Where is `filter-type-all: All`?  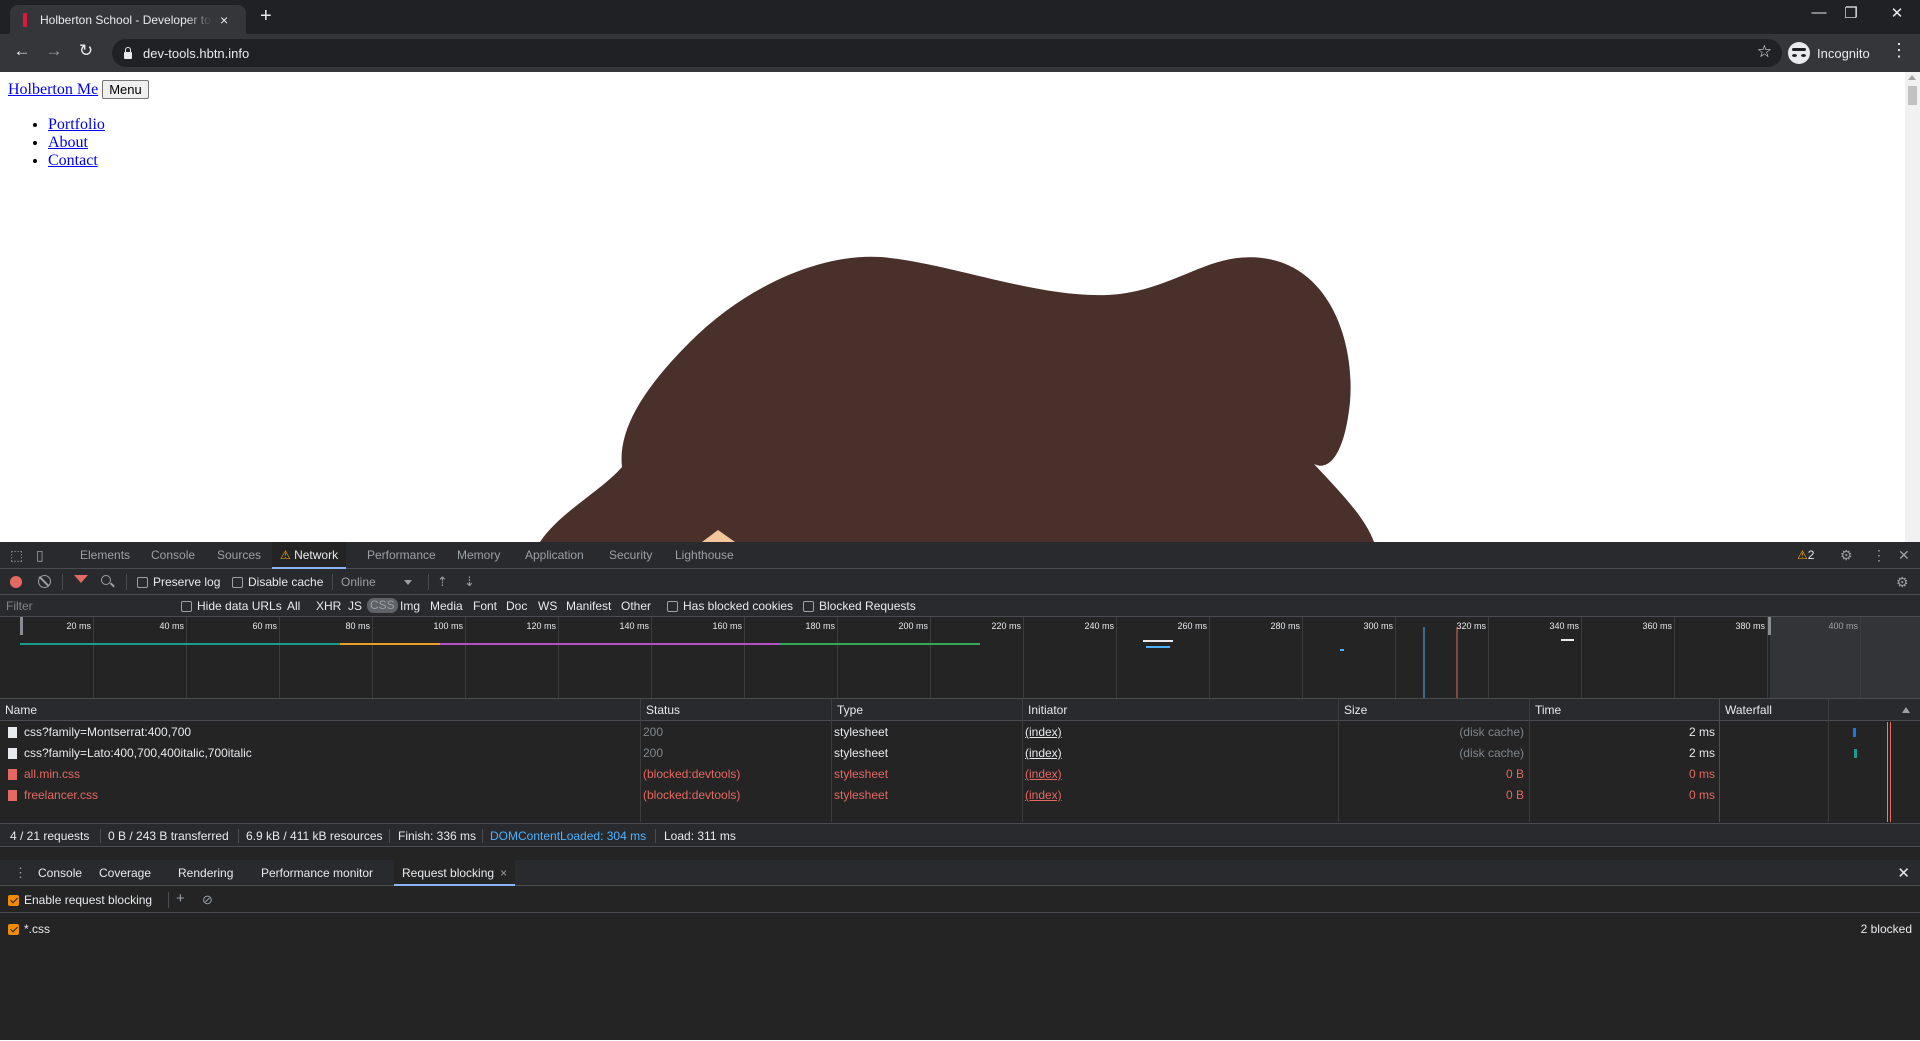
filter-type-all: All is located at coordinates (293, 606).